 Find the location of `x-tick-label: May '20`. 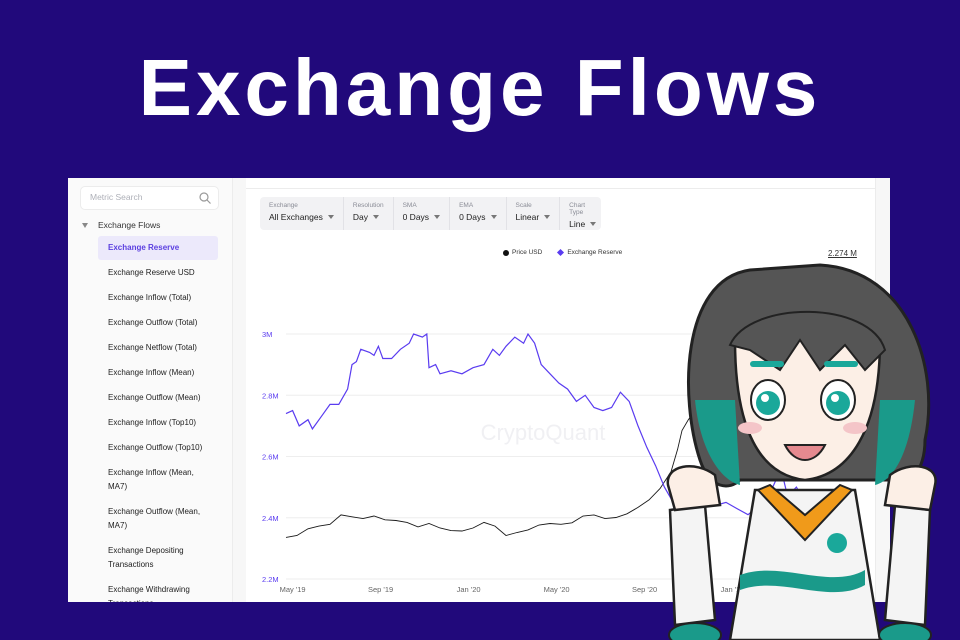

x-tick-label: May '20 is located at coordinates (557, 589).